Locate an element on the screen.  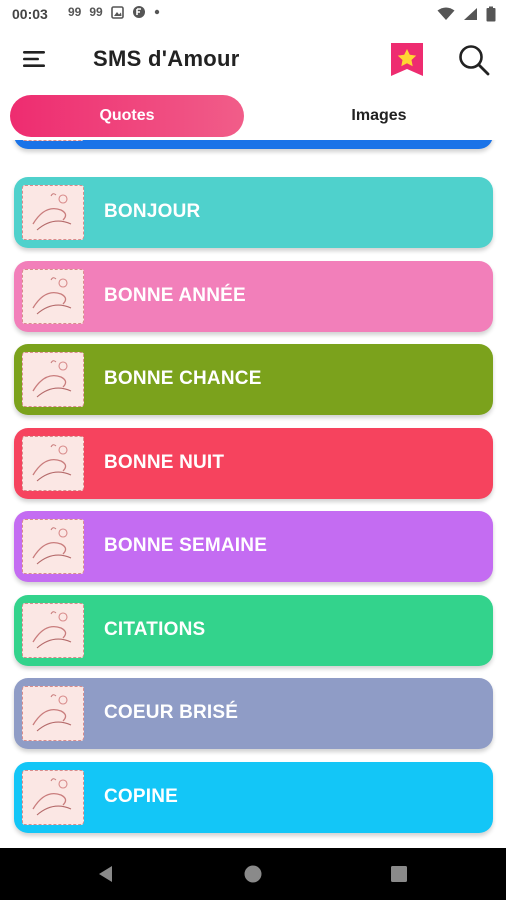
home-circle-icon is located at coordinates (253, 874).